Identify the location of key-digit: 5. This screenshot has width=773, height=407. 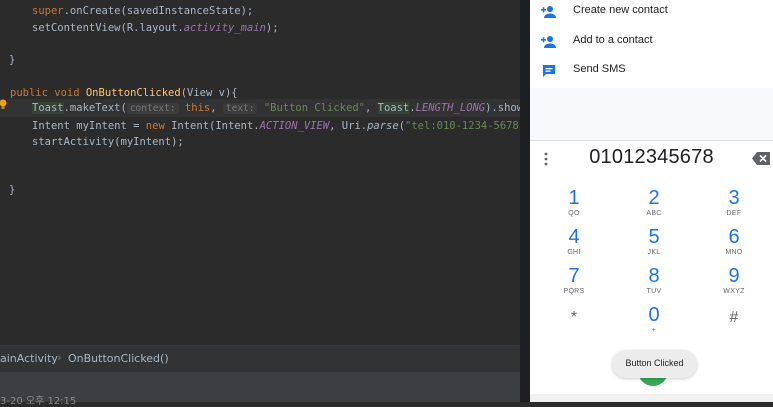
(654, 237).